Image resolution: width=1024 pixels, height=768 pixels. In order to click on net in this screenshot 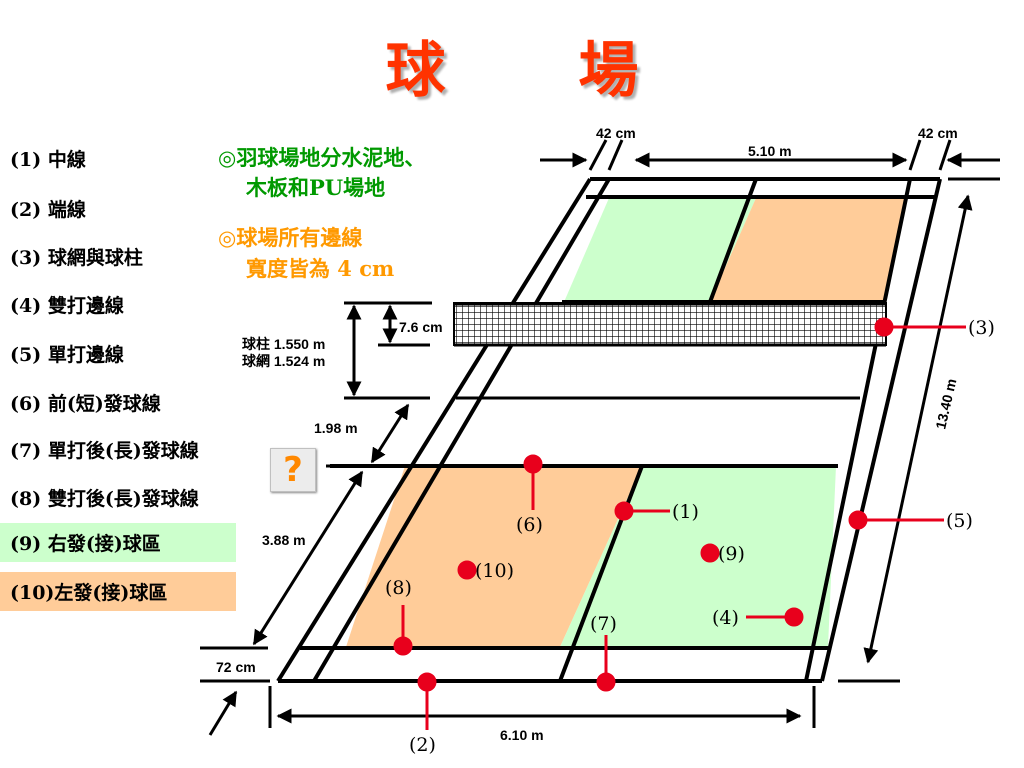, I will do `click(670, 324)`.